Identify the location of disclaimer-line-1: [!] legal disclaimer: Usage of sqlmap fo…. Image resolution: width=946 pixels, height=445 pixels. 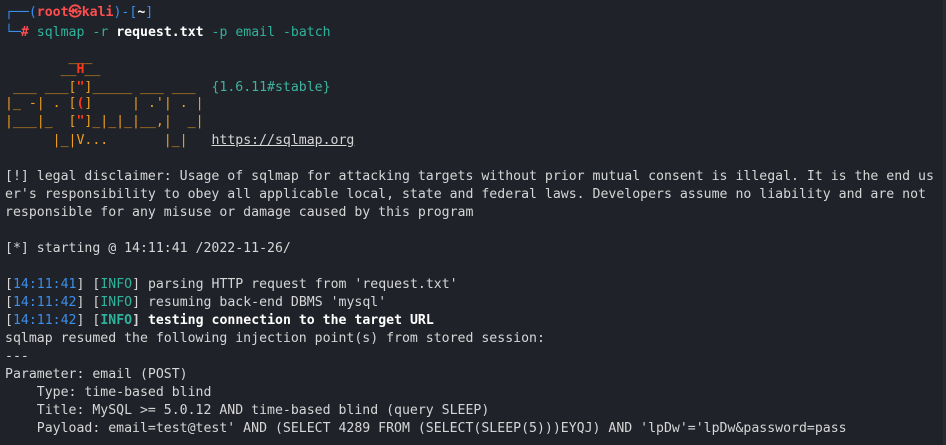
(469, 176).